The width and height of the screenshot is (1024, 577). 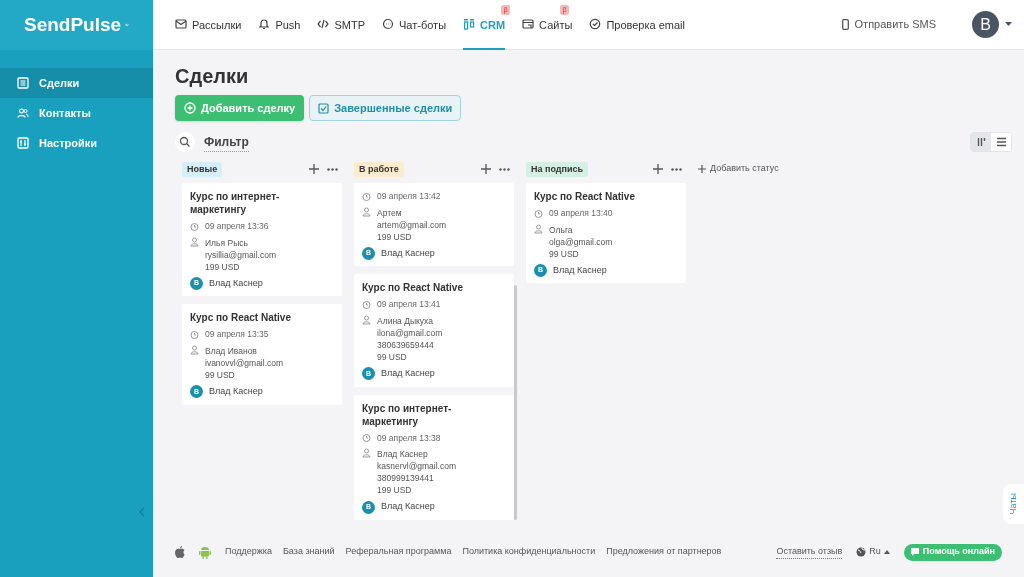 I want to click on footer-link: База знаний, so click(x=308, y=552).